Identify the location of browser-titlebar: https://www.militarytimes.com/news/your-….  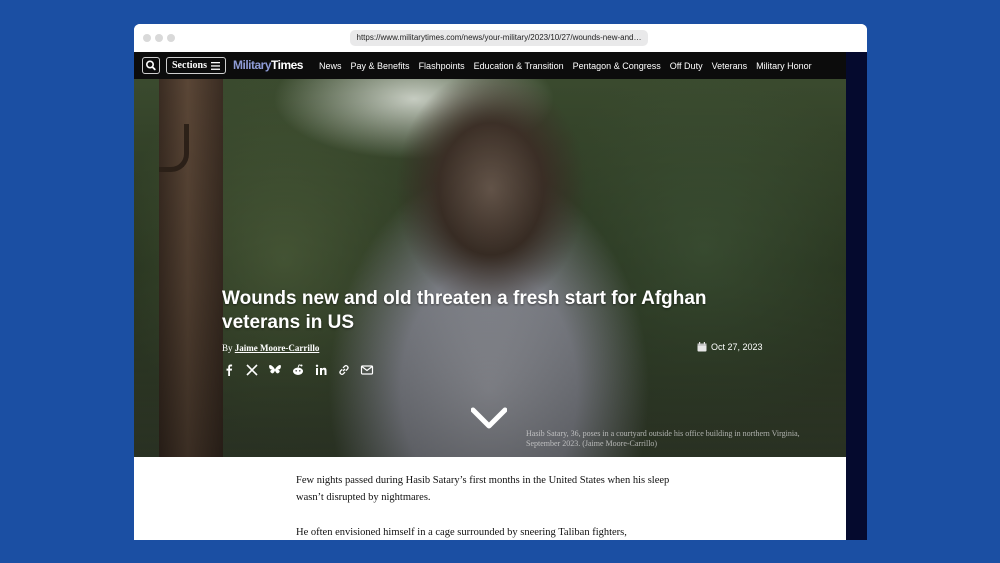
(500, 38).